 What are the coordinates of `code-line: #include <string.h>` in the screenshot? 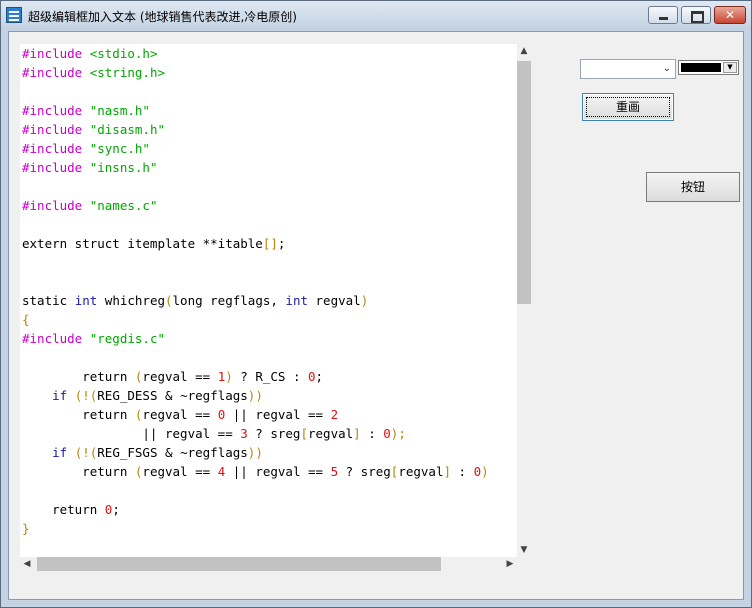 It's located at (255, 72).